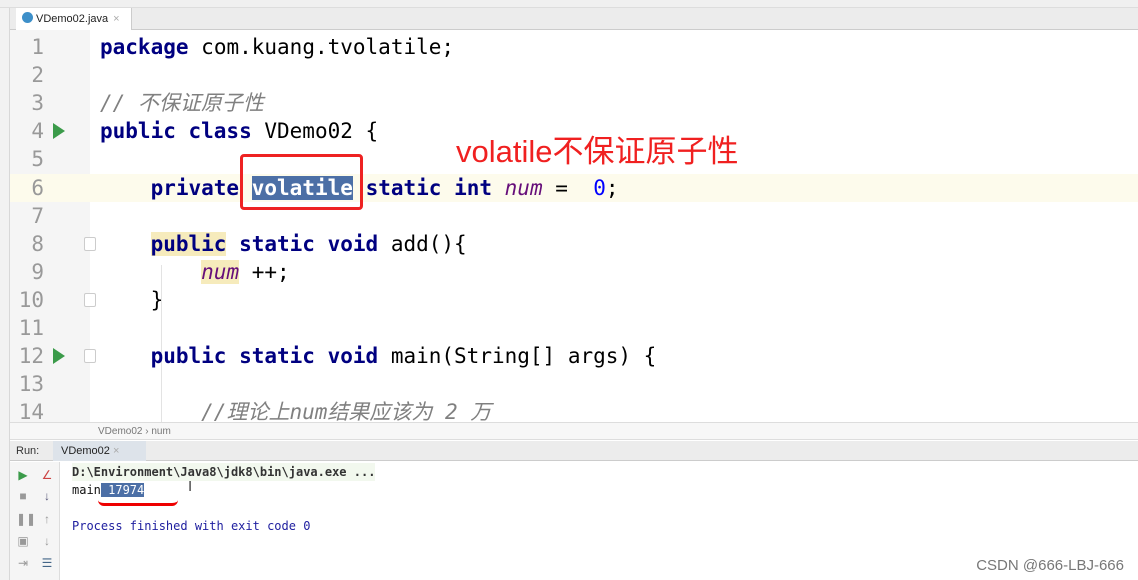  What do you see at coordinates (23, 563) in the screenshot?
I see `exit-icon: ⇥` at bounding box center [23, 563].